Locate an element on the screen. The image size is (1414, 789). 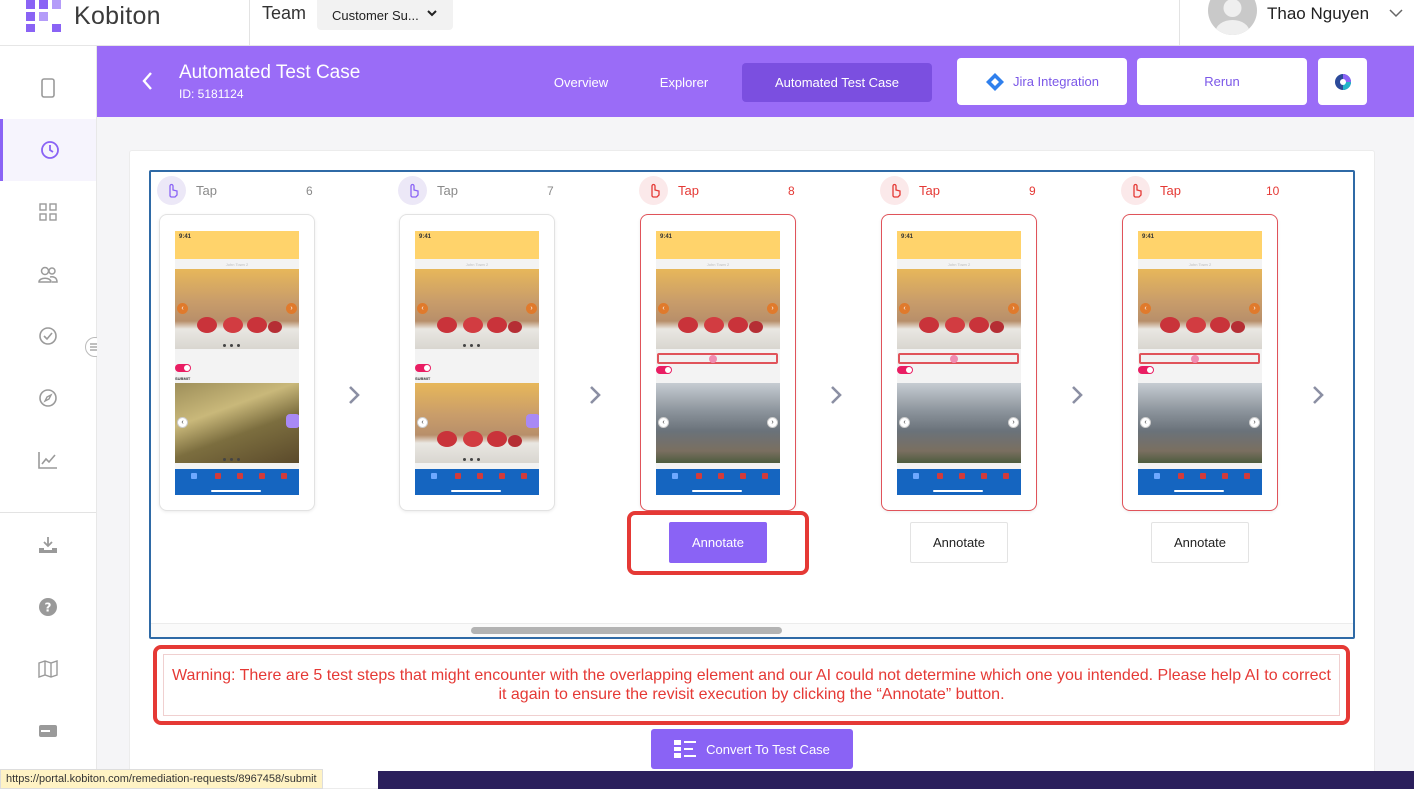
sidebar-item-sessions is located at coordinates (48, 150).